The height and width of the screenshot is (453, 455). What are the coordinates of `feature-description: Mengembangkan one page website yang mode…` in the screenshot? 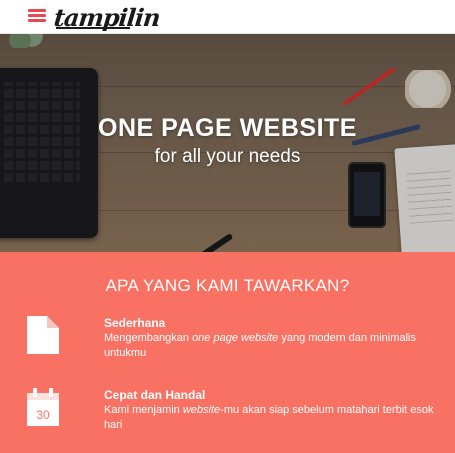 It's located at (269, 346).